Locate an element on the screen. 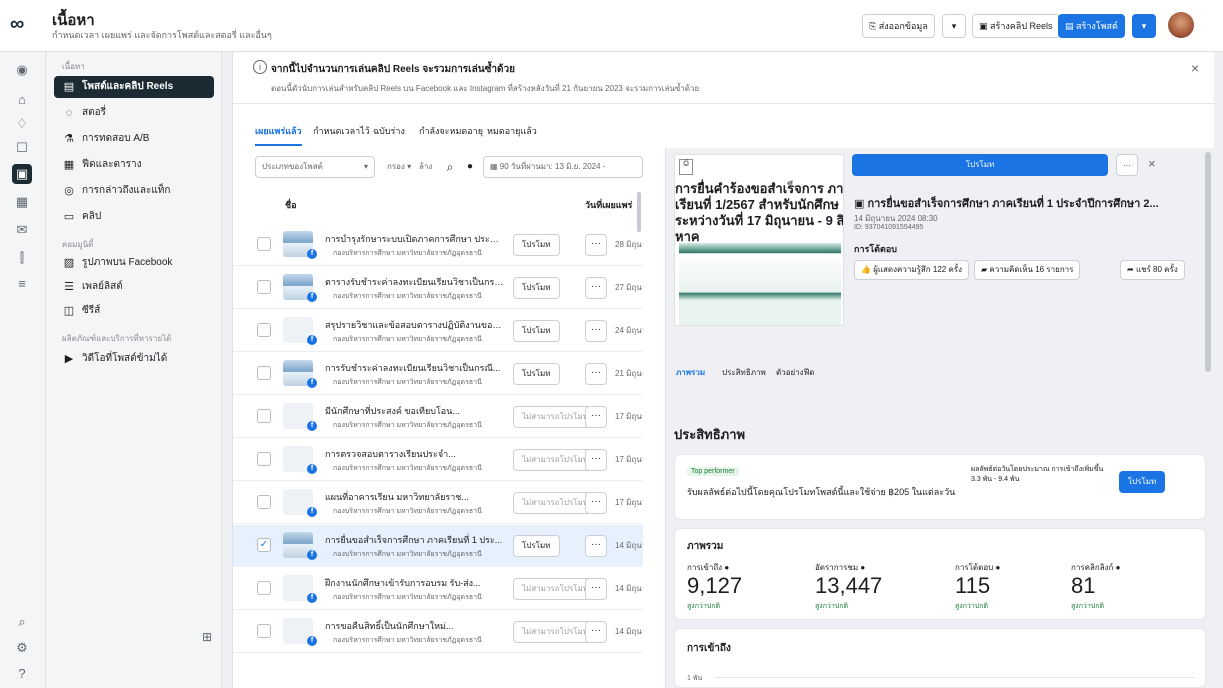 This screenshot has height=688, width=1223. home-icon: ⌂ is located at coordinates (22, 100).